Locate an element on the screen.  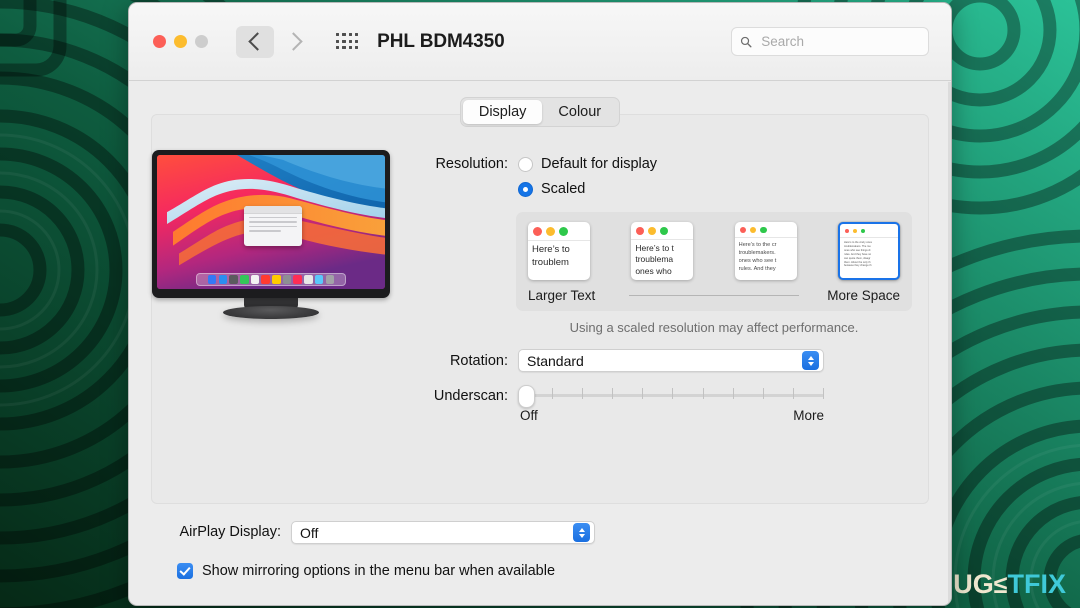
traffic-lights is located at coordinates (180, 41).